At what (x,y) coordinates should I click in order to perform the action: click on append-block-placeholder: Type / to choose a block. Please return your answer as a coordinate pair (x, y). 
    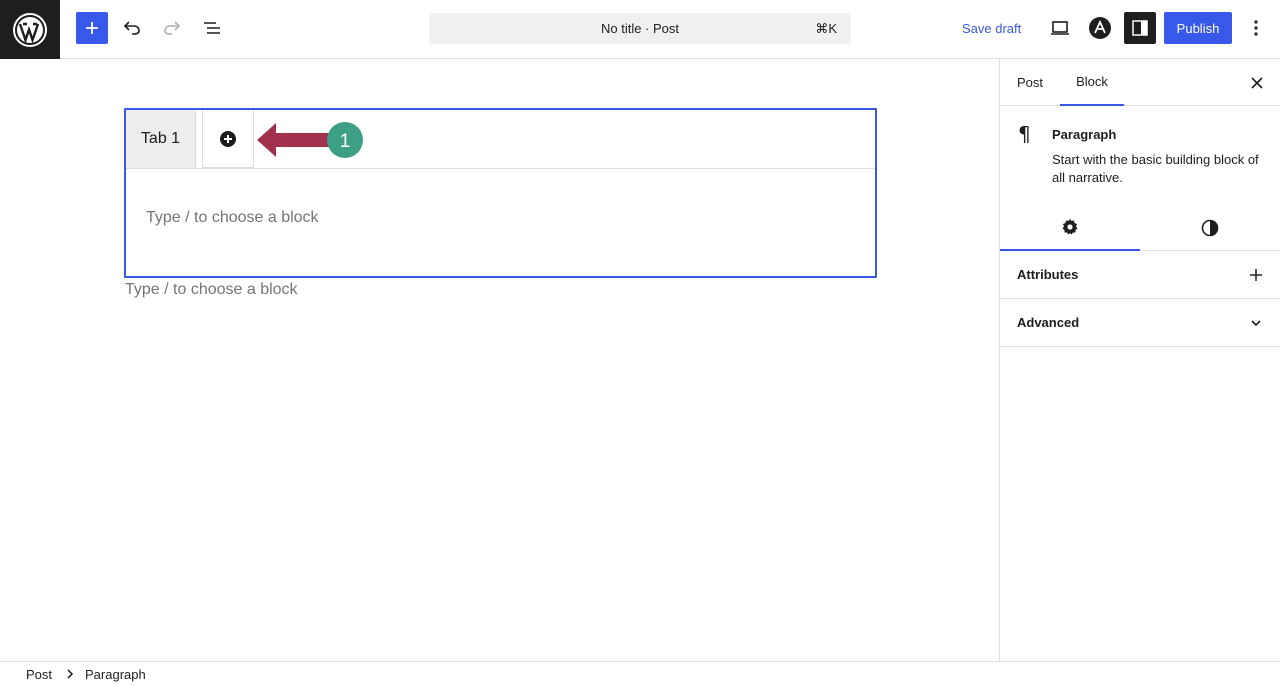
    Looking at the image, I should click on (211, 290).